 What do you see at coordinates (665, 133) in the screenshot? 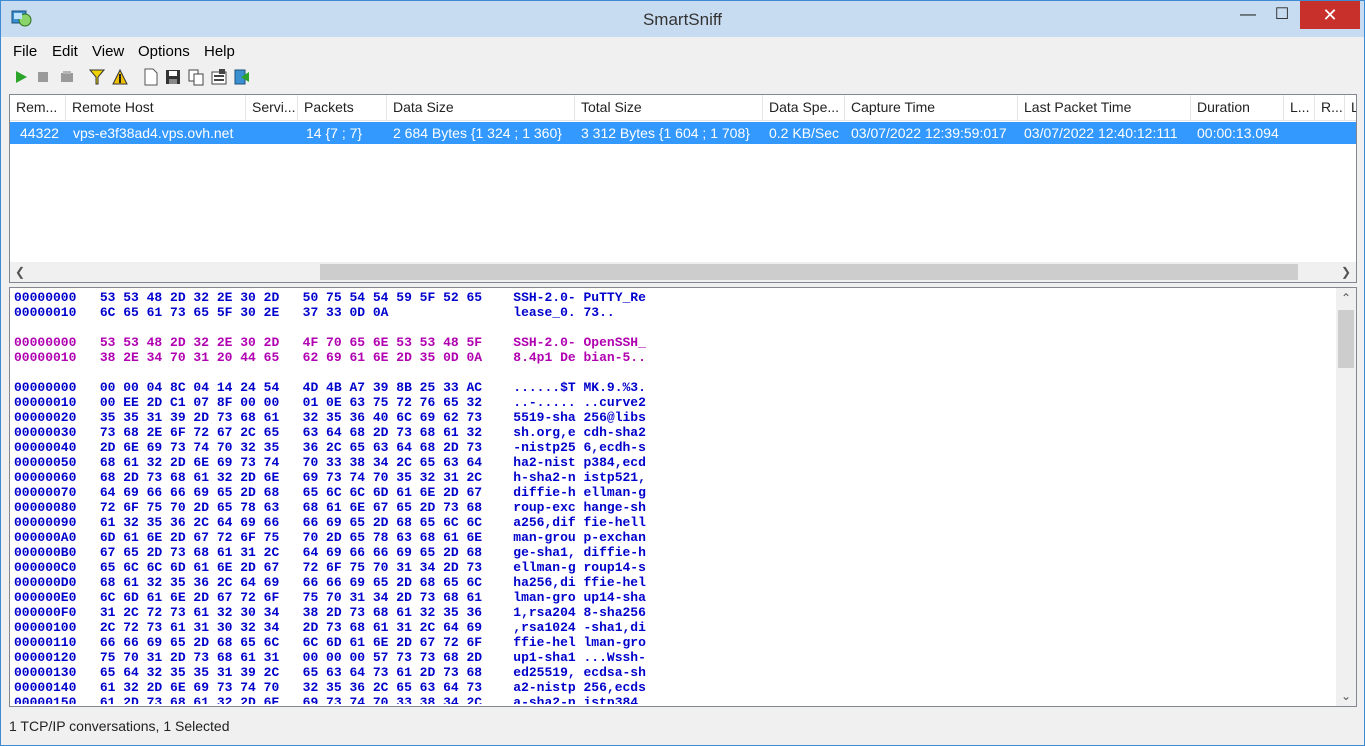
I see `cell-total-size: 3 312 Bytes {1 604 ; 1 708}` at bounding box center [665, 133].